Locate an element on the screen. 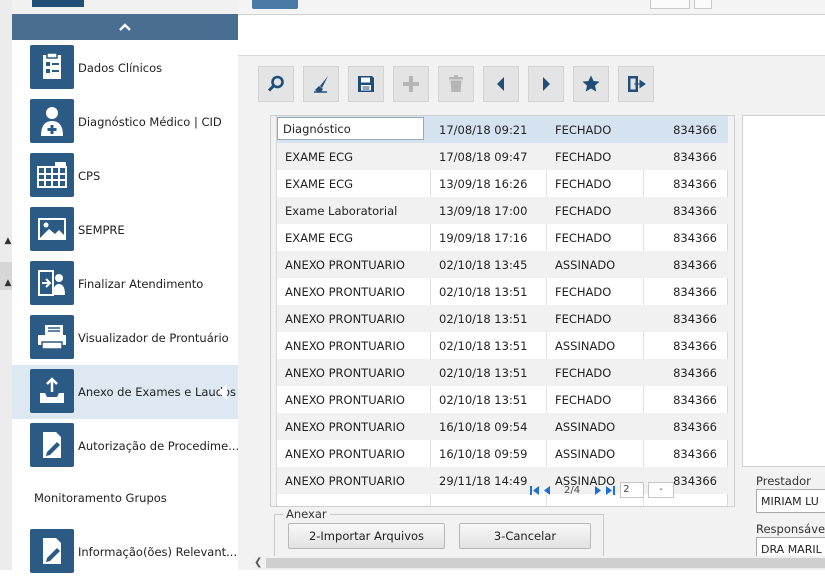 The height and width of the screenshot is (577, 825). sidebar-item-sempre: SEMPRE is located at coordinates (125, 230).